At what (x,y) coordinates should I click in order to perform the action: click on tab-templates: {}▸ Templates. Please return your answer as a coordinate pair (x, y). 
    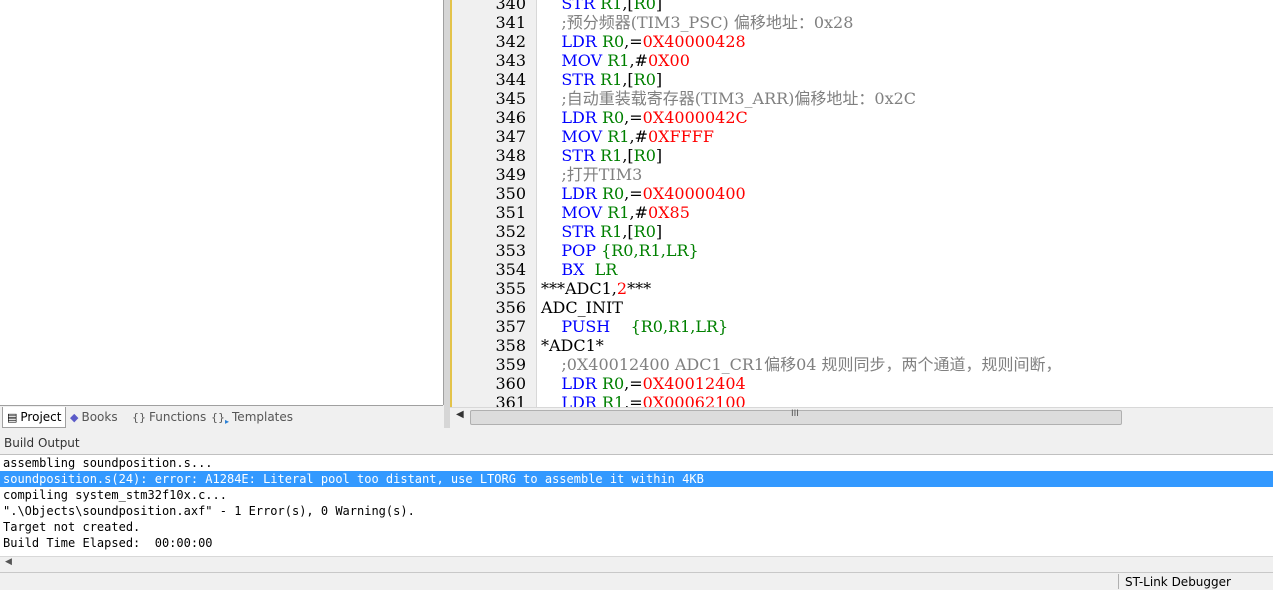
    Looking at the image, I should click on (252, 417).